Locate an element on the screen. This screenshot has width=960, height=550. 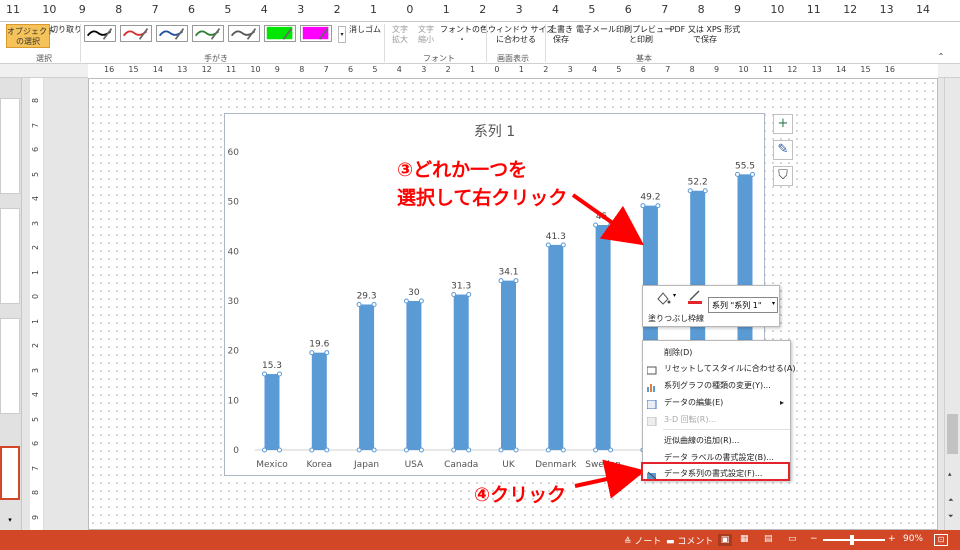
zoom-slider-track is located at coordinates (854, 540).